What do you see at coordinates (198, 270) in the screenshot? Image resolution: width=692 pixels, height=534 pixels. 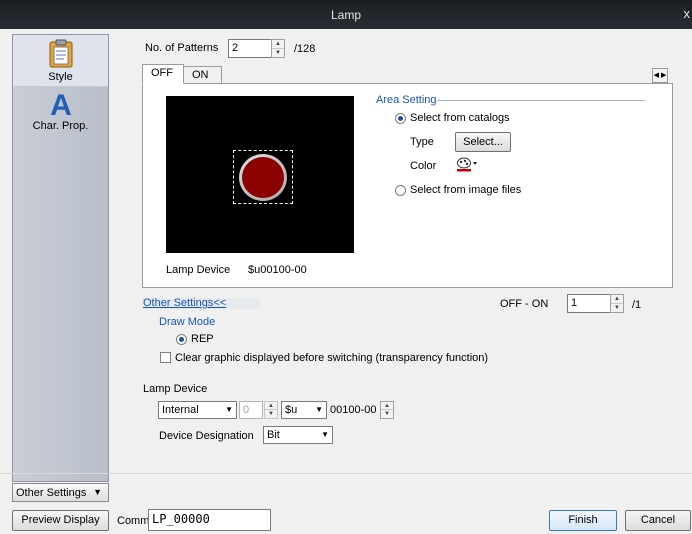 I see `preview-lamp-device-label: Lamp Device` at bounding box center [198, 270].